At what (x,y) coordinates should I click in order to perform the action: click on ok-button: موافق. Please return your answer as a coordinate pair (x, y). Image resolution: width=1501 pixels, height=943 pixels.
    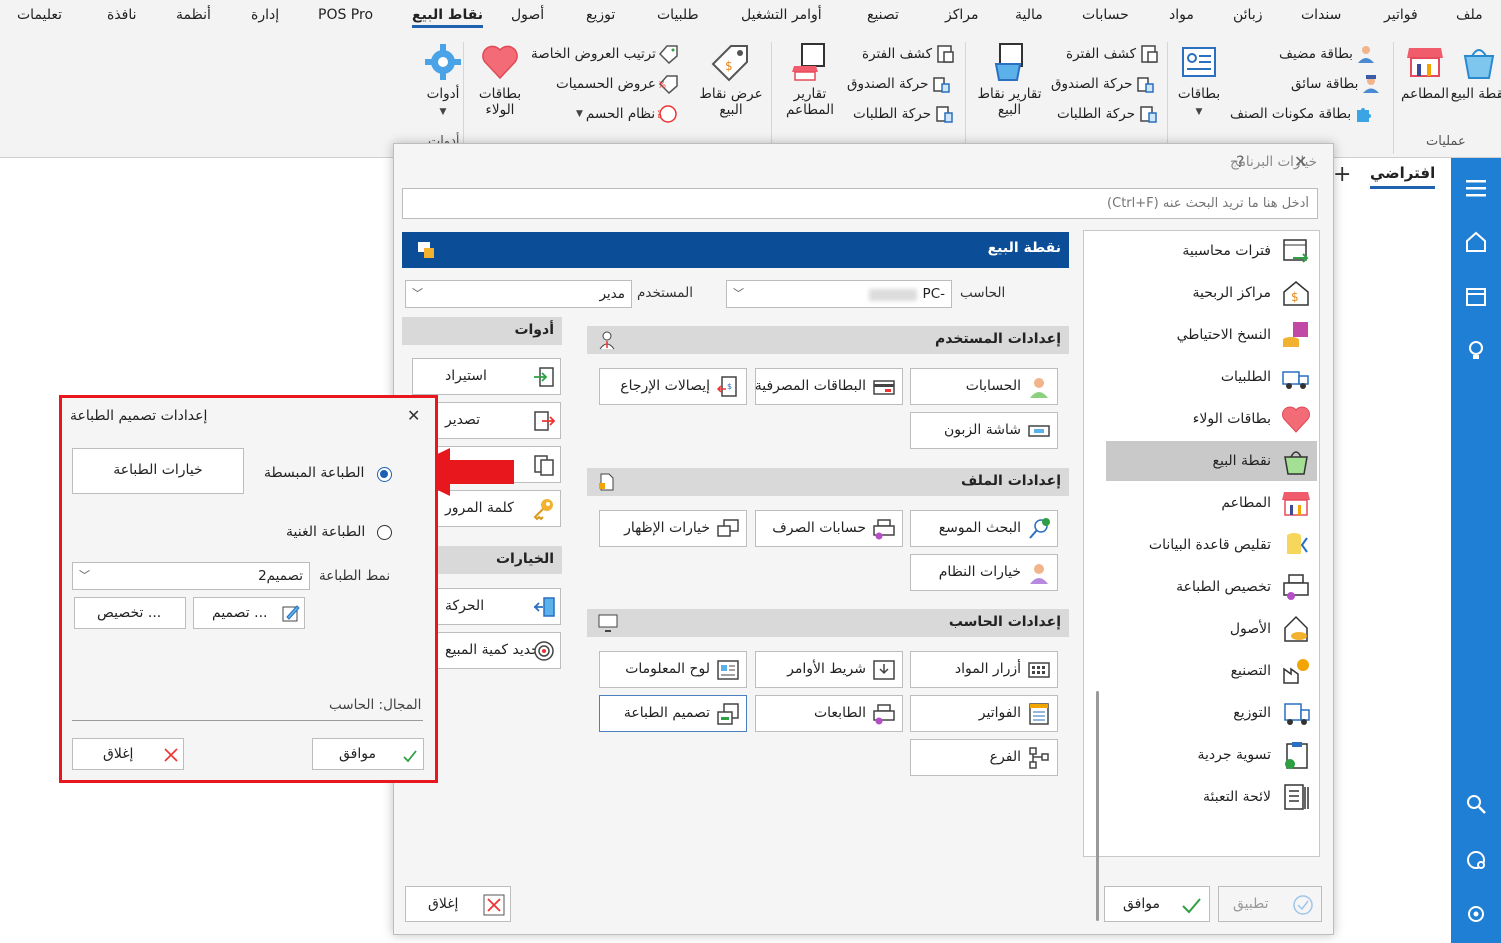
    Looking at the image, I should click on (1157, 904).